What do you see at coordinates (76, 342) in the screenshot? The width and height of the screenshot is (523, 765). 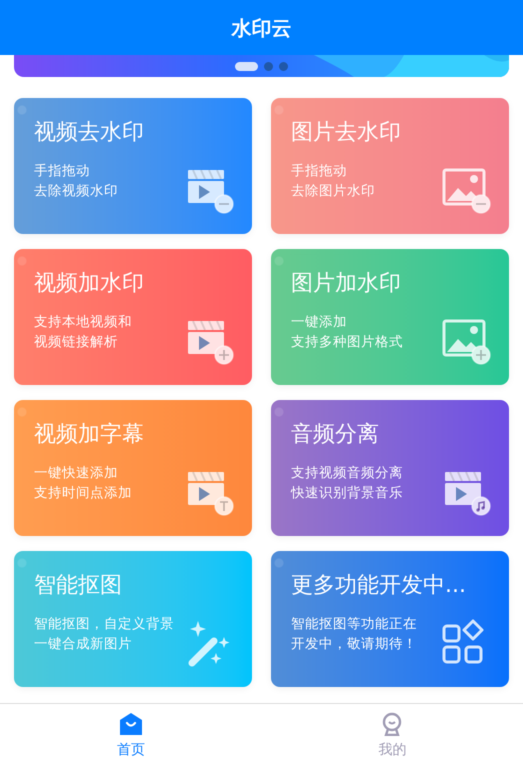 I see `card-description: 视频链接解析` at bounding box center [76, 342].